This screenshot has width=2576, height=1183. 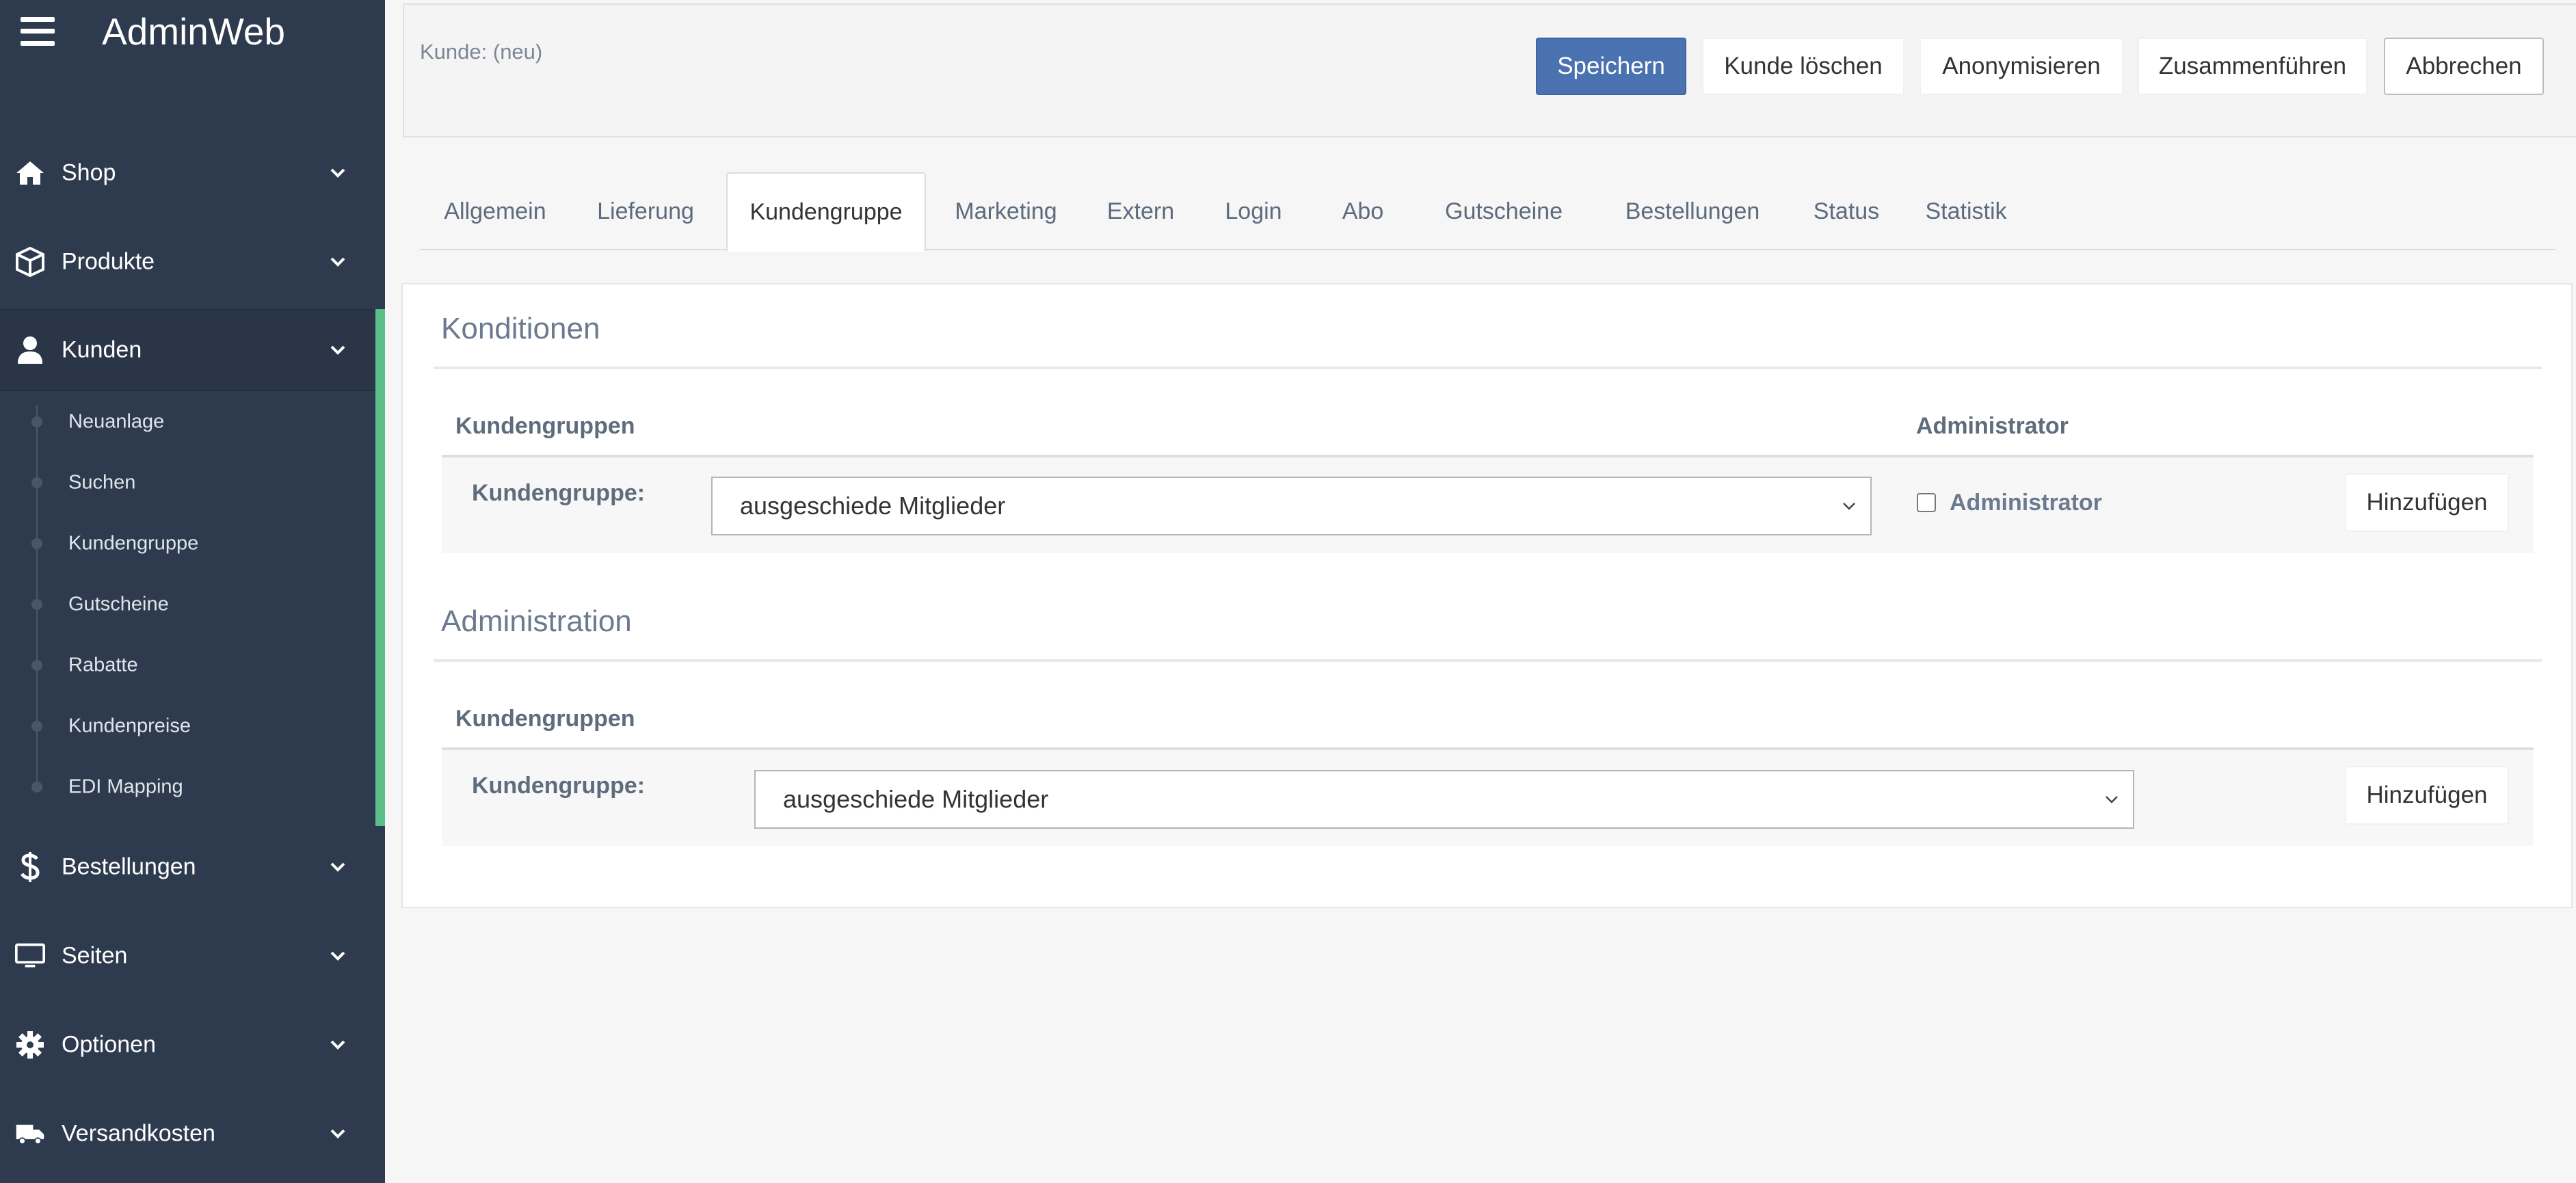 What do you see at coordinates (536, 621) in the screenshot?
I see `section-title-administration: Administration` at bounding box center [536, 621].